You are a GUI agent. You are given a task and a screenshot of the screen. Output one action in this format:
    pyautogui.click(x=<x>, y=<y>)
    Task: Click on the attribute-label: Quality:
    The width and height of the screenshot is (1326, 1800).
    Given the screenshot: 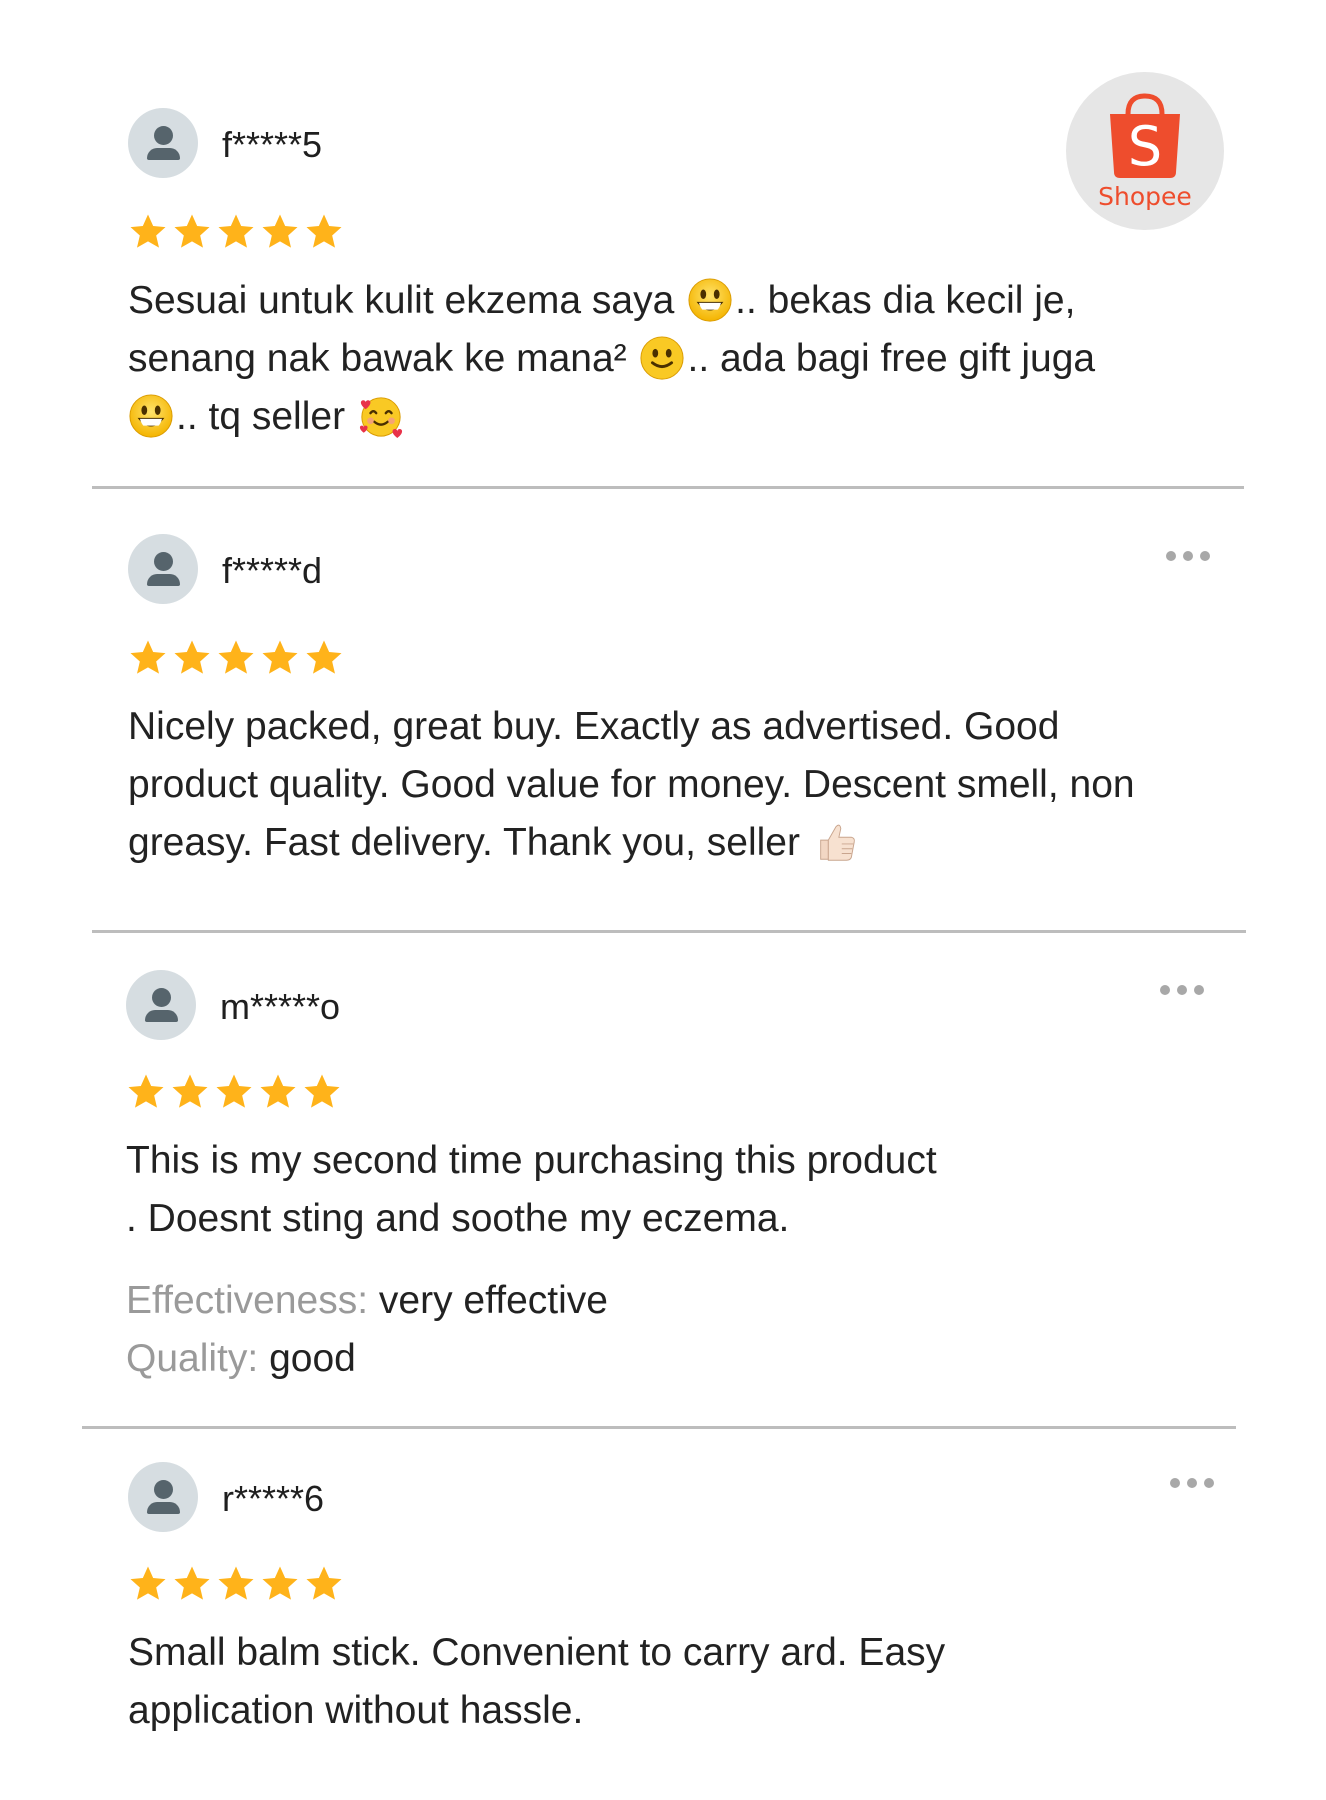 What is the action you would take?
    pyautogui.click(x=192, y=1358)
    